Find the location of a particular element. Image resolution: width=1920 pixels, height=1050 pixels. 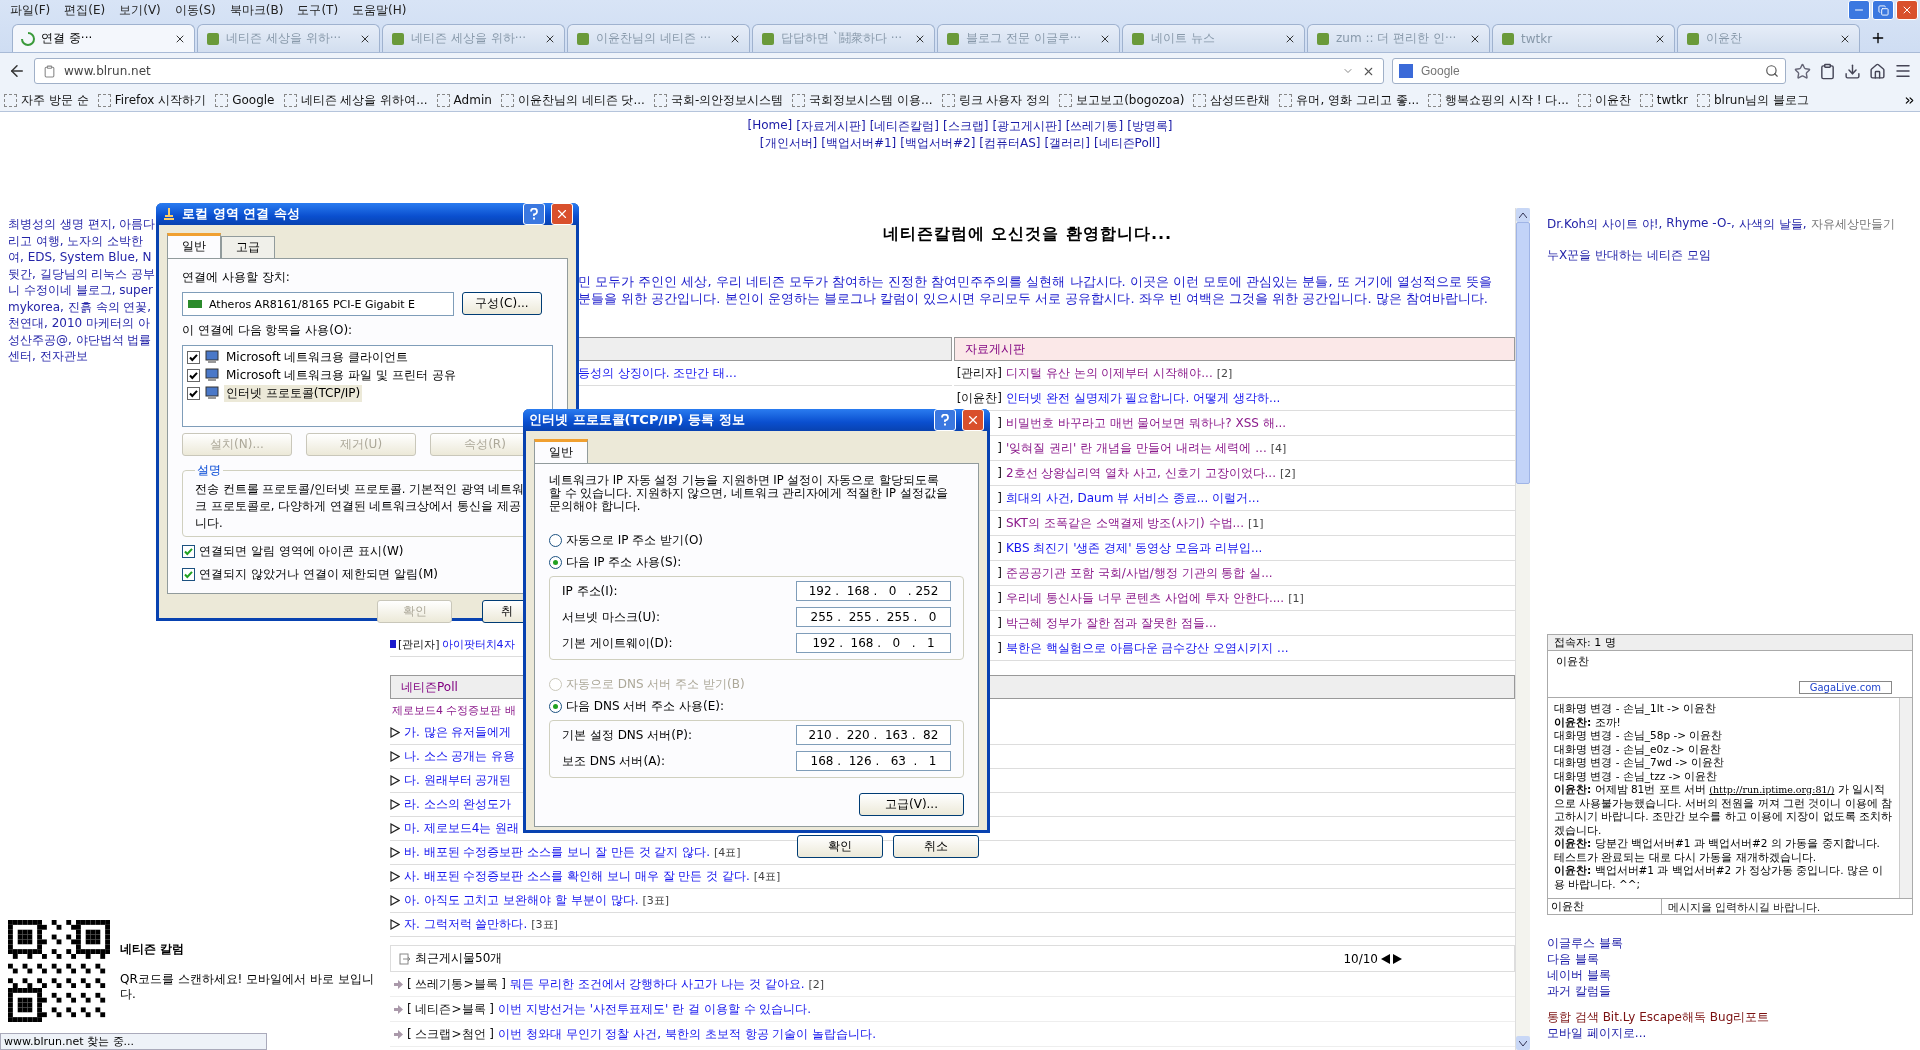

menu-item: 편집(E) is located at coordinates (85, 10).